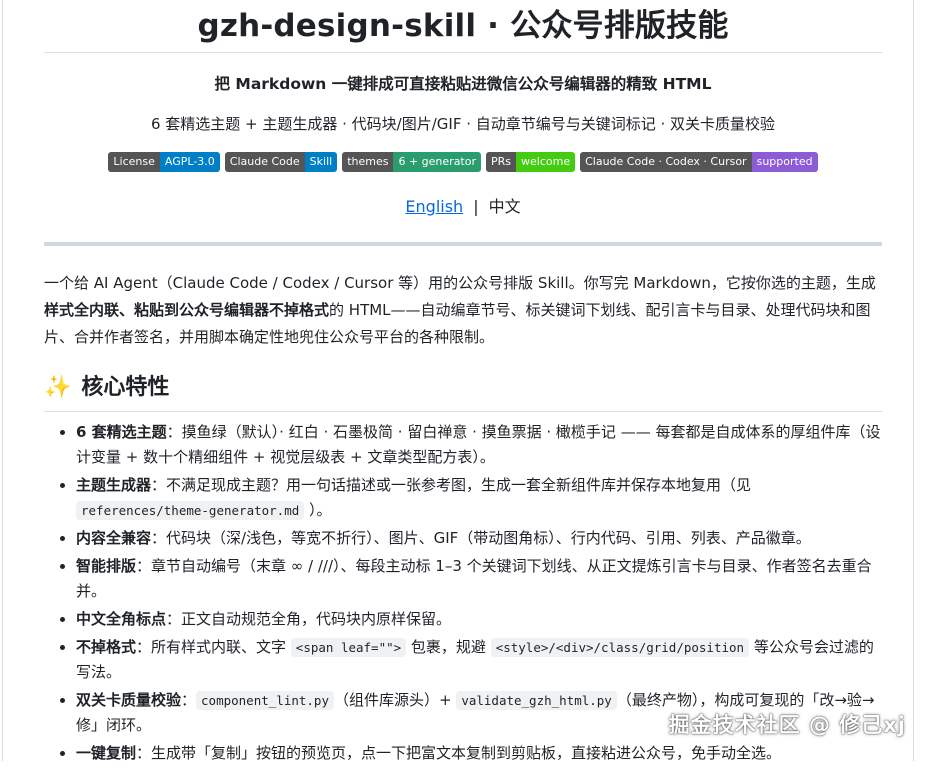 This screenshot has width=928, height=769. I want to click on inline-code: <span leaf="">, so click(348, 647).